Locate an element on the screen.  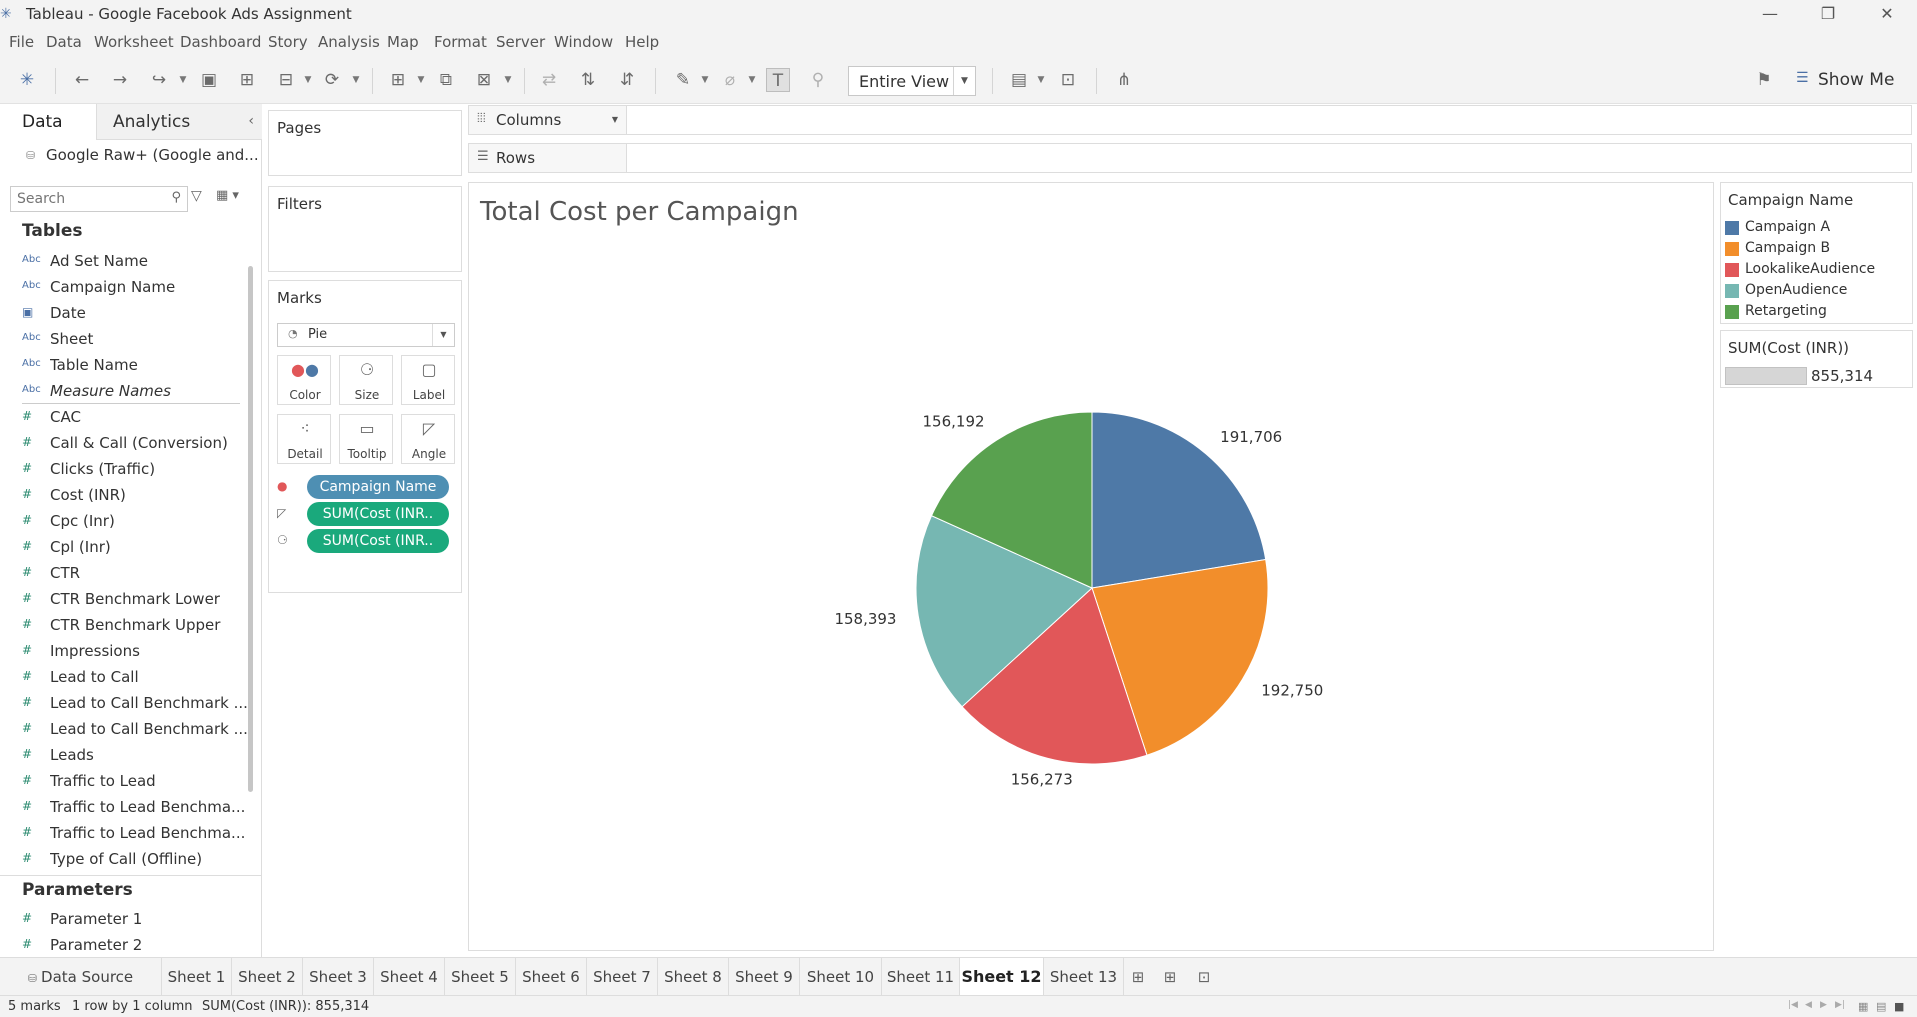
tab-sheet: Sheet 9 is located at coordinates (764, 977).